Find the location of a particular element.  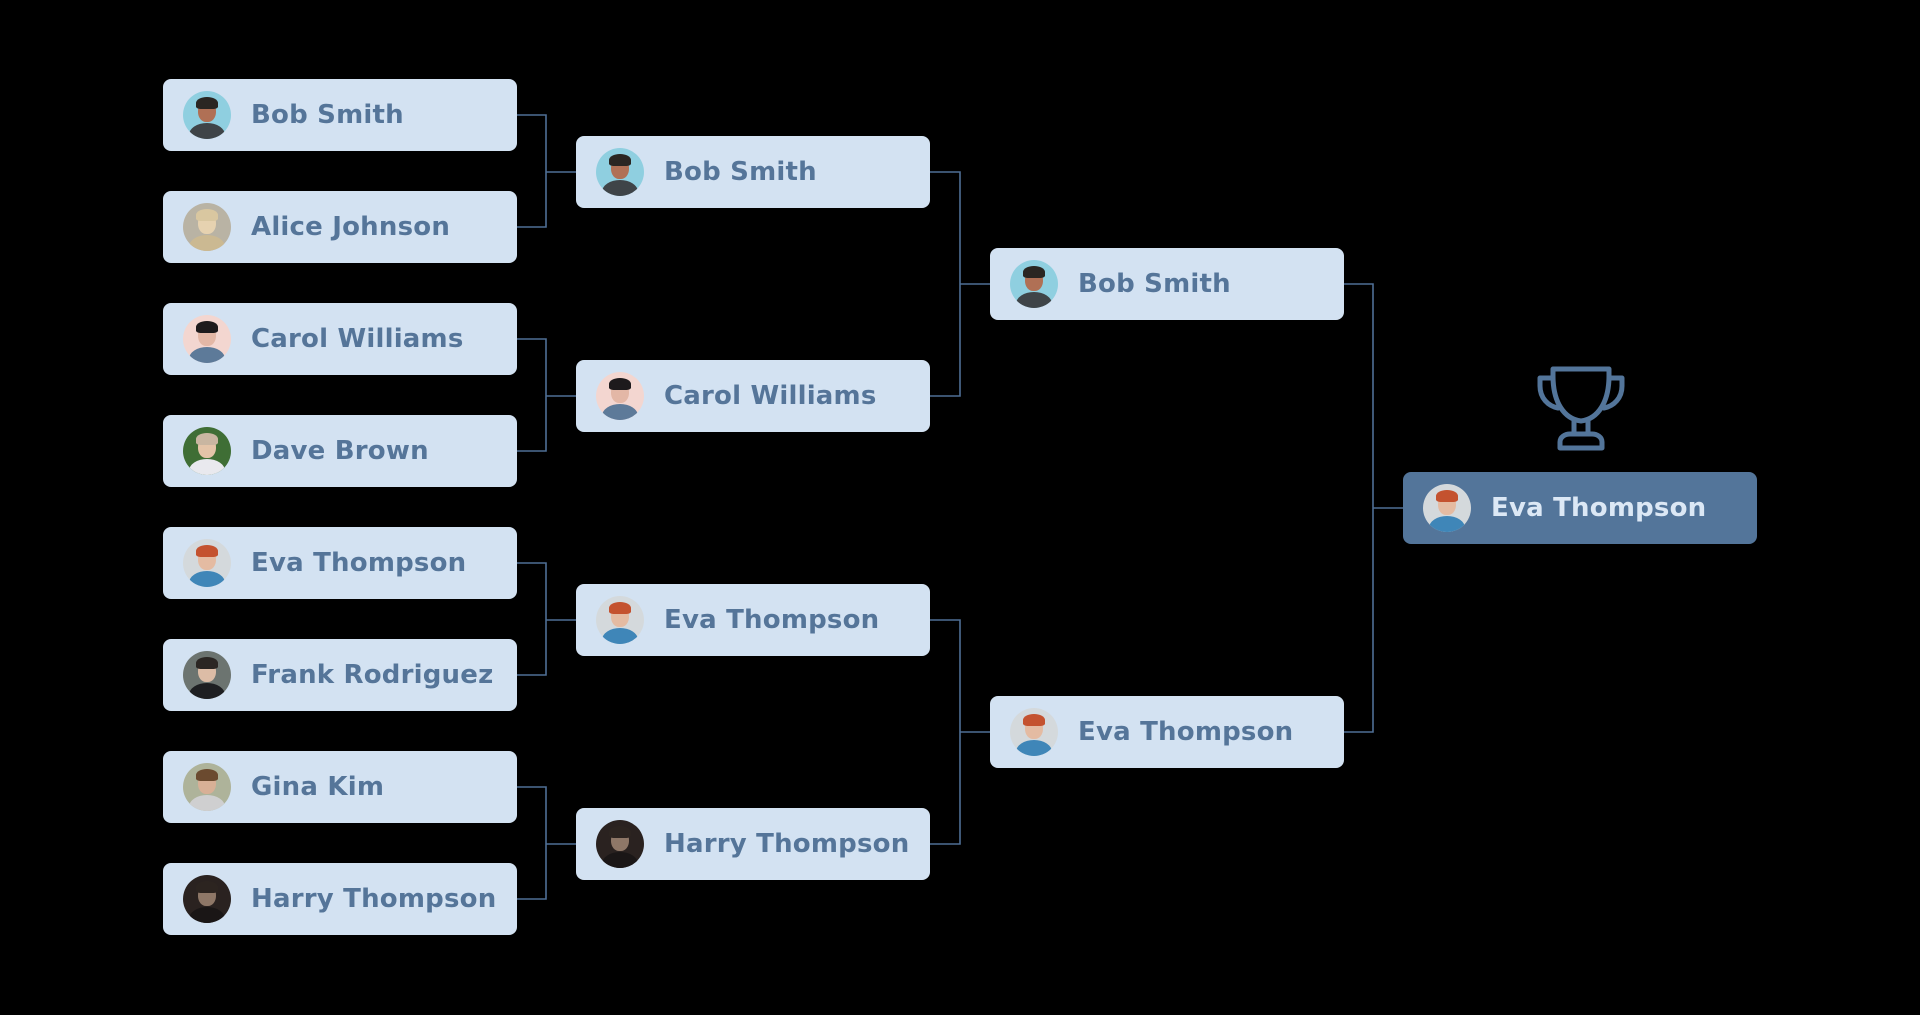

player-card-r1-3: Carol Williams is located at coordinates (340, 339).